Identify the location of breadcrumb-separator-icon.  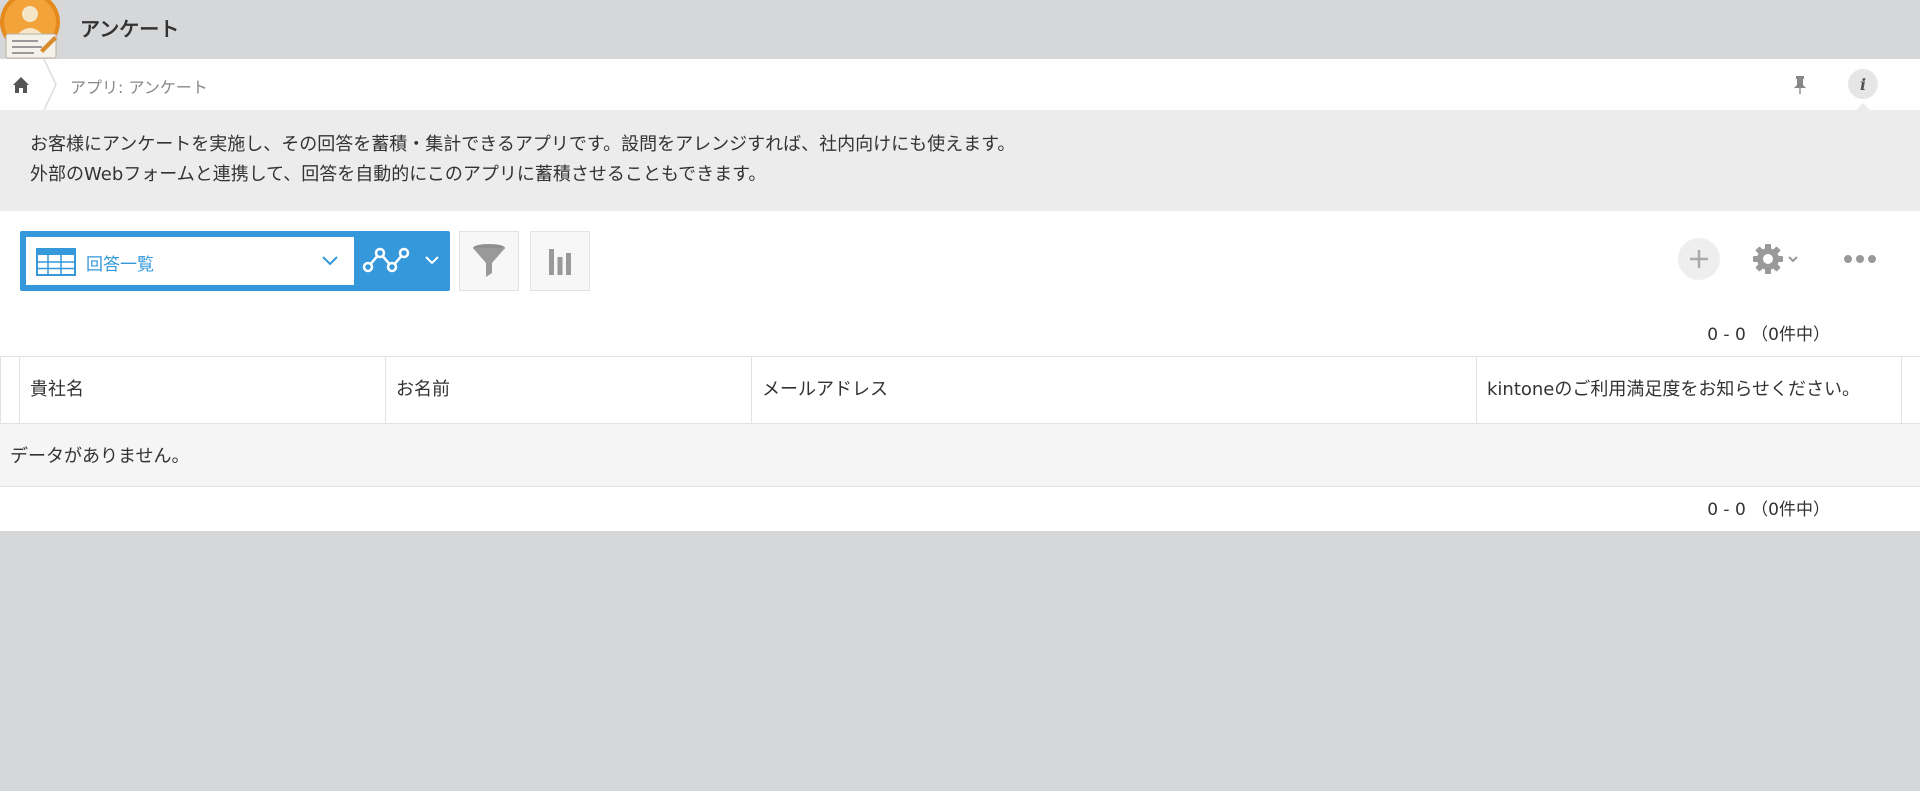
(50, 84).